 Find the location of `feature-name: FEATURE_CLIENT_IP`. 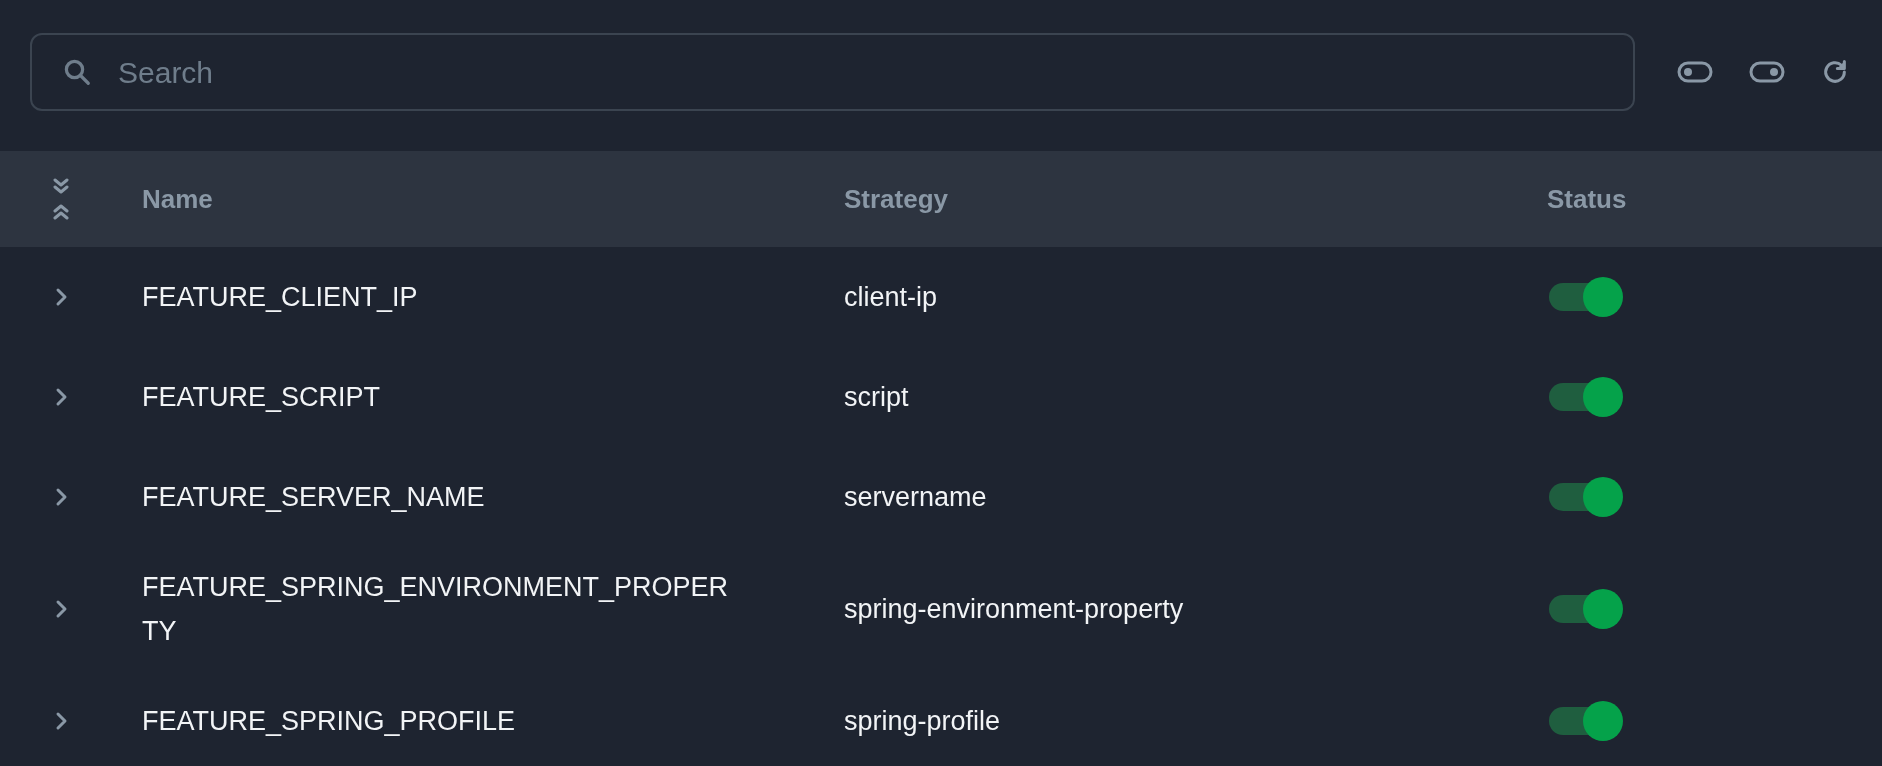

feature-name: FEATURE_CLIENT_IP is located at coordinates (280, 297).